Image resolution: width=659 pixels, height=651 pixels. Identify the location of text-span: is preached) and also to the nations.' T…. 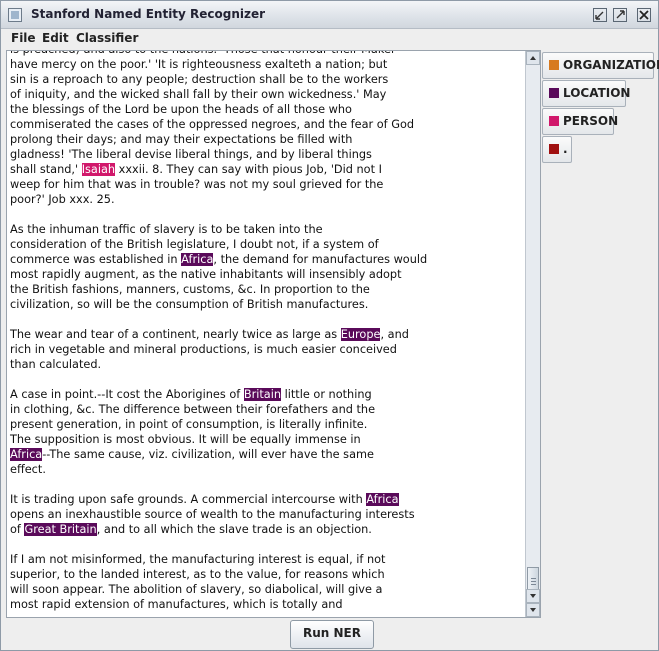
(203, 53).